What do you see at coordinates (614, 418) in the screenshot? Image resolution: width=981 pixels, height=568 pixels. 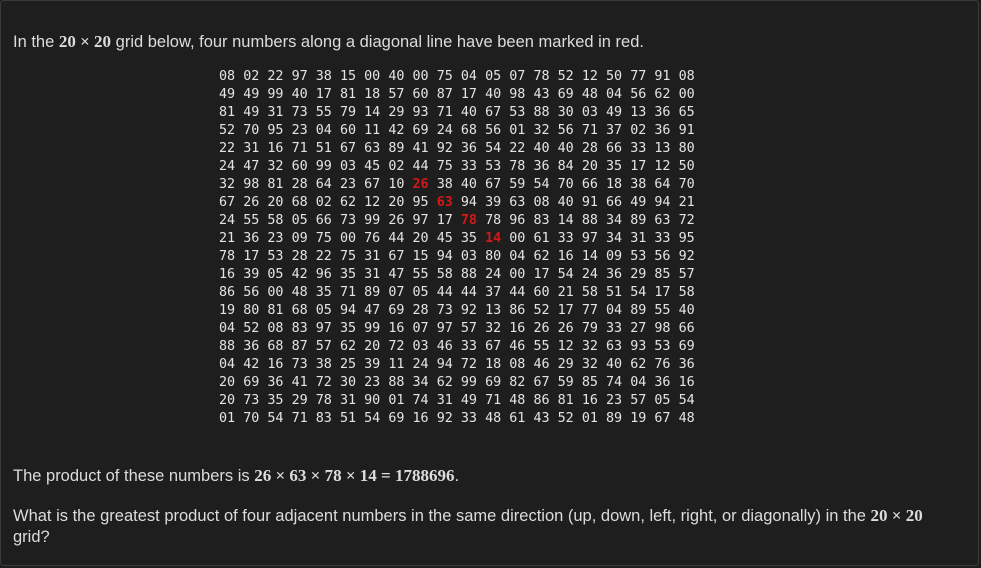 I see `grid-number: 89` at bounding box center [614, 418].